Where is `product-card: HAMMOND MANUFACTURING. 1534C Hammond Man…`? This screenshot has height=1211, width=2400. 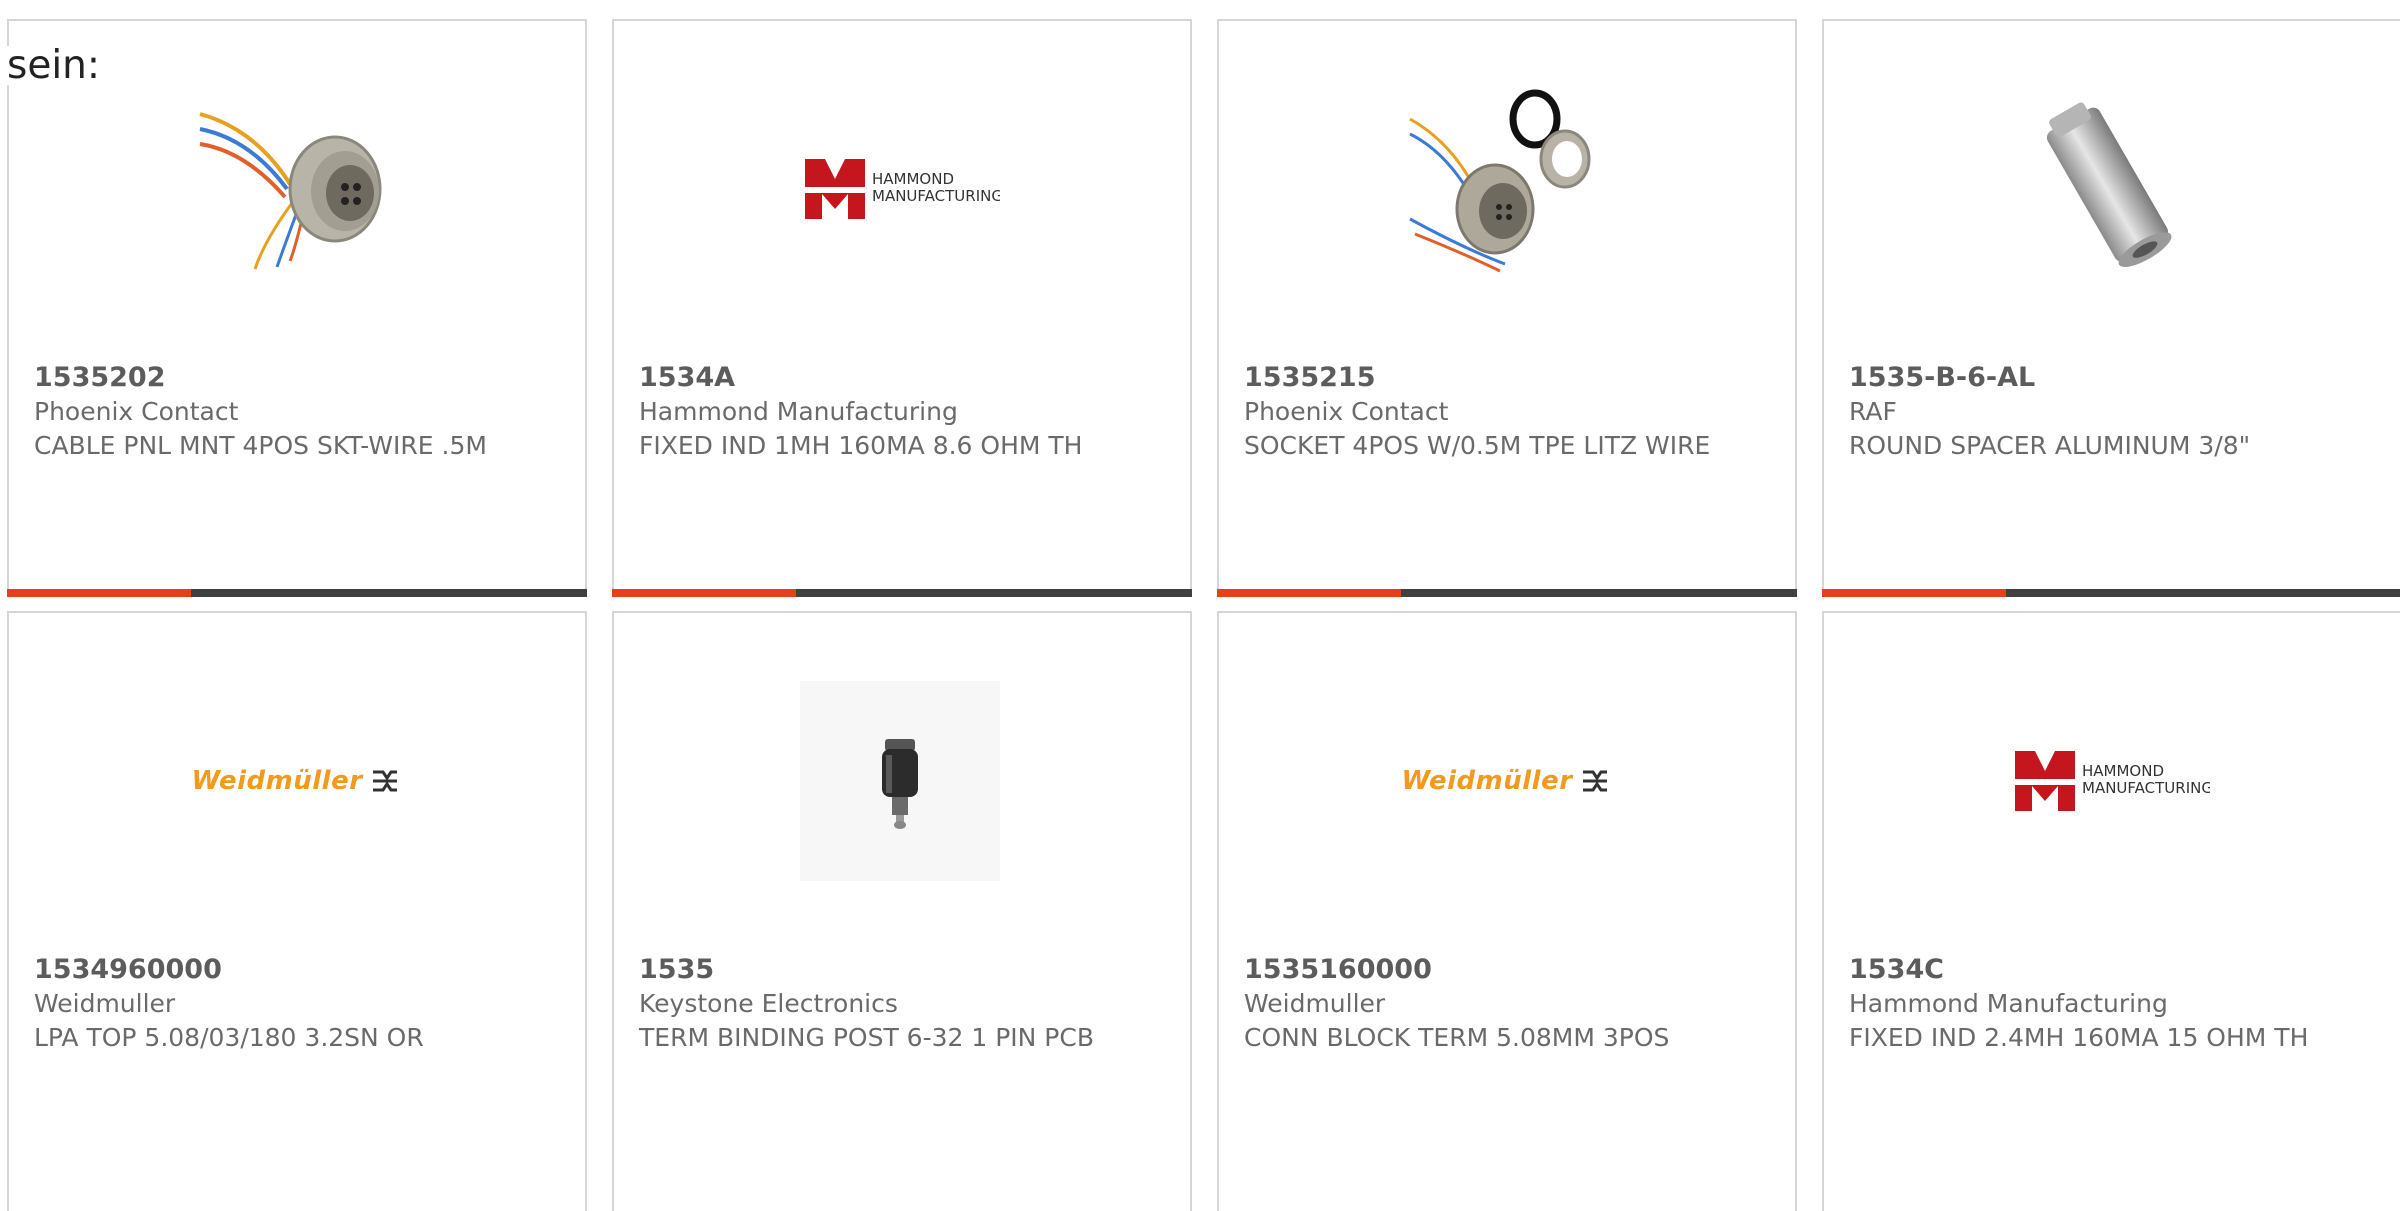 product-card: HAMMOND MANUFACTURING. 1534C Hammond Man… is located at coordinates (2111, 911).